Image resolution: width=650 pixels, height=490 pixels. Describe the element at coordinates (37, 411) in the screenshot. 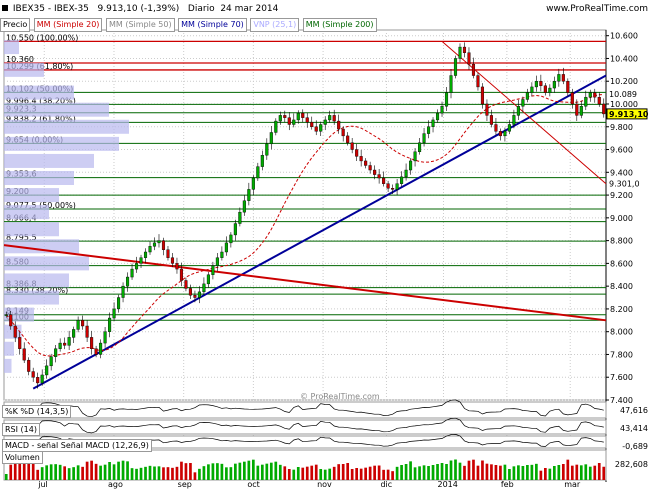

I see `stoch-legend: %K %D (14,3,5)` at that location.